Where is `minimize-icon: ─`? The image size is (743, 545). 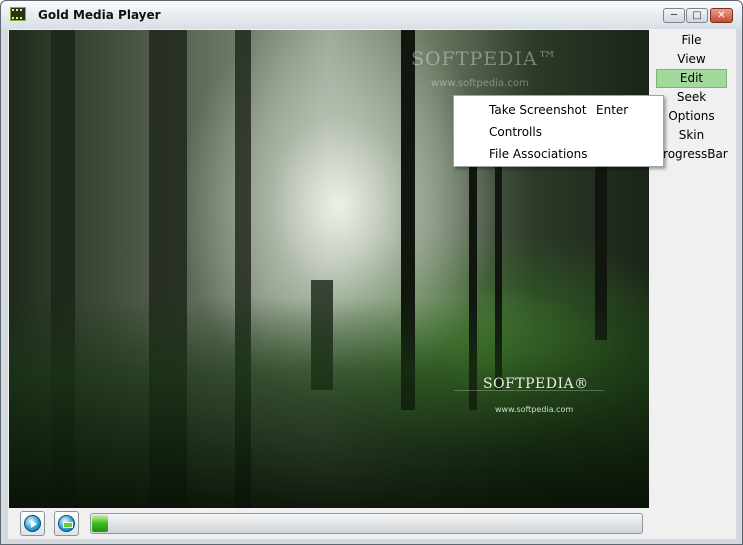
minimize-icon: ─ is located at coordinates (674, 15).